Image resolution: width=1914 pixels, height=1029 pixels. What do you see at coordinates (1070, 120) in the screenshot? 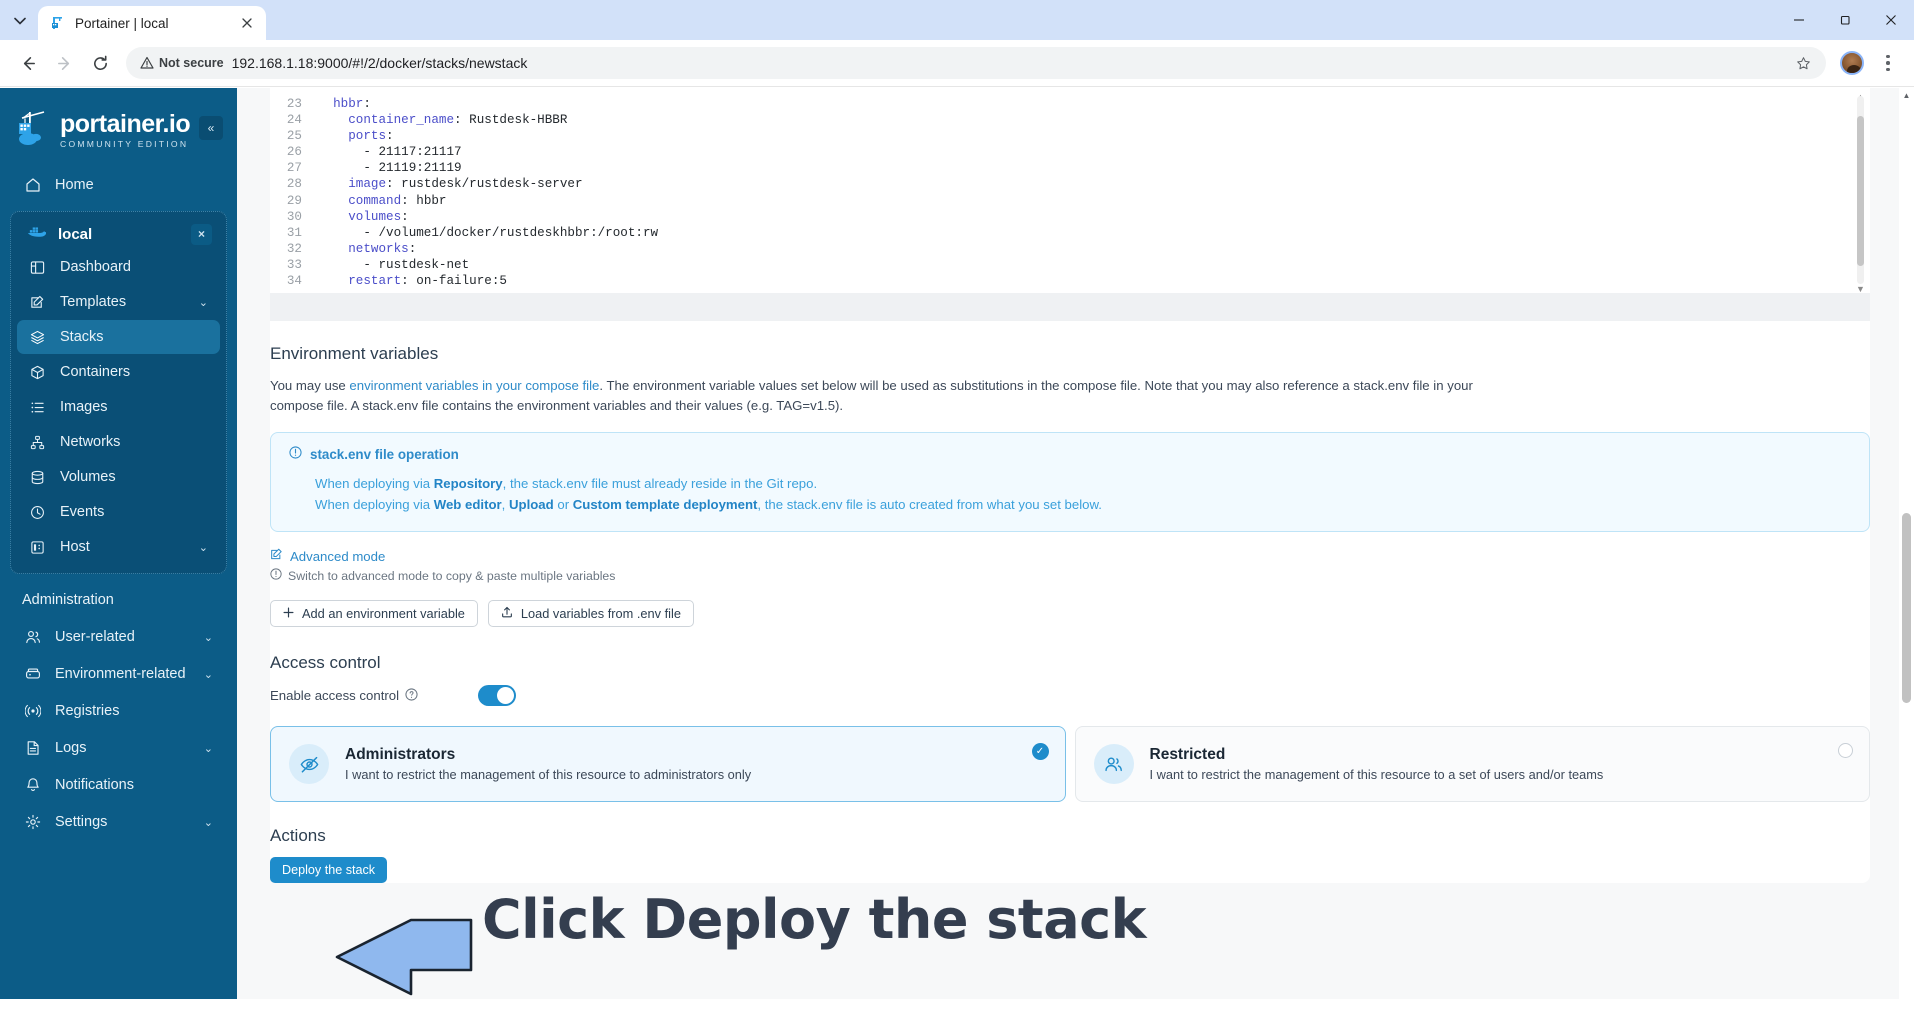
I see `code-line: 24 container_name: Rustdesk-HBBR` at bounding box center [1070, 120].